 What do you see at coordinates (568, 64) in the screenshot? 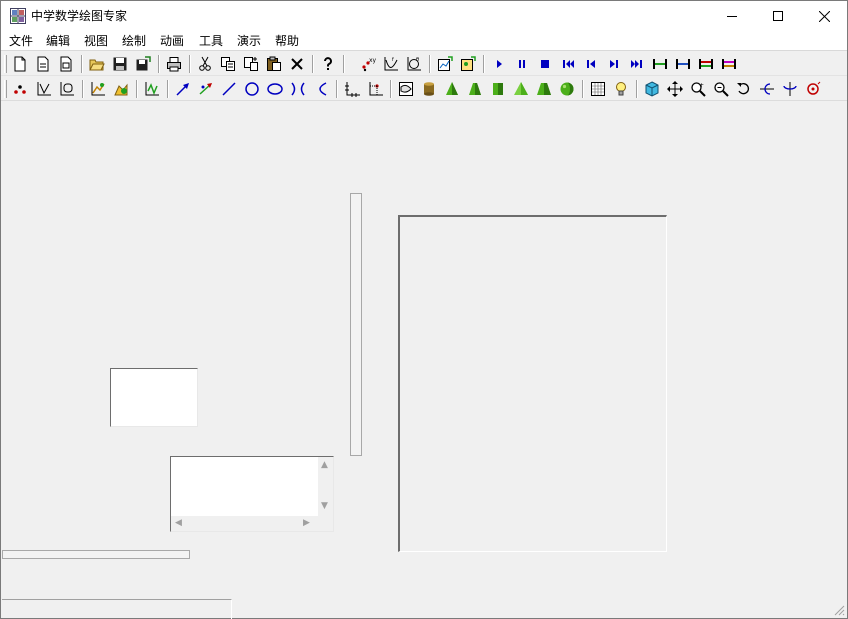
I see `first-frame-button` at bounding box center [568, 64].